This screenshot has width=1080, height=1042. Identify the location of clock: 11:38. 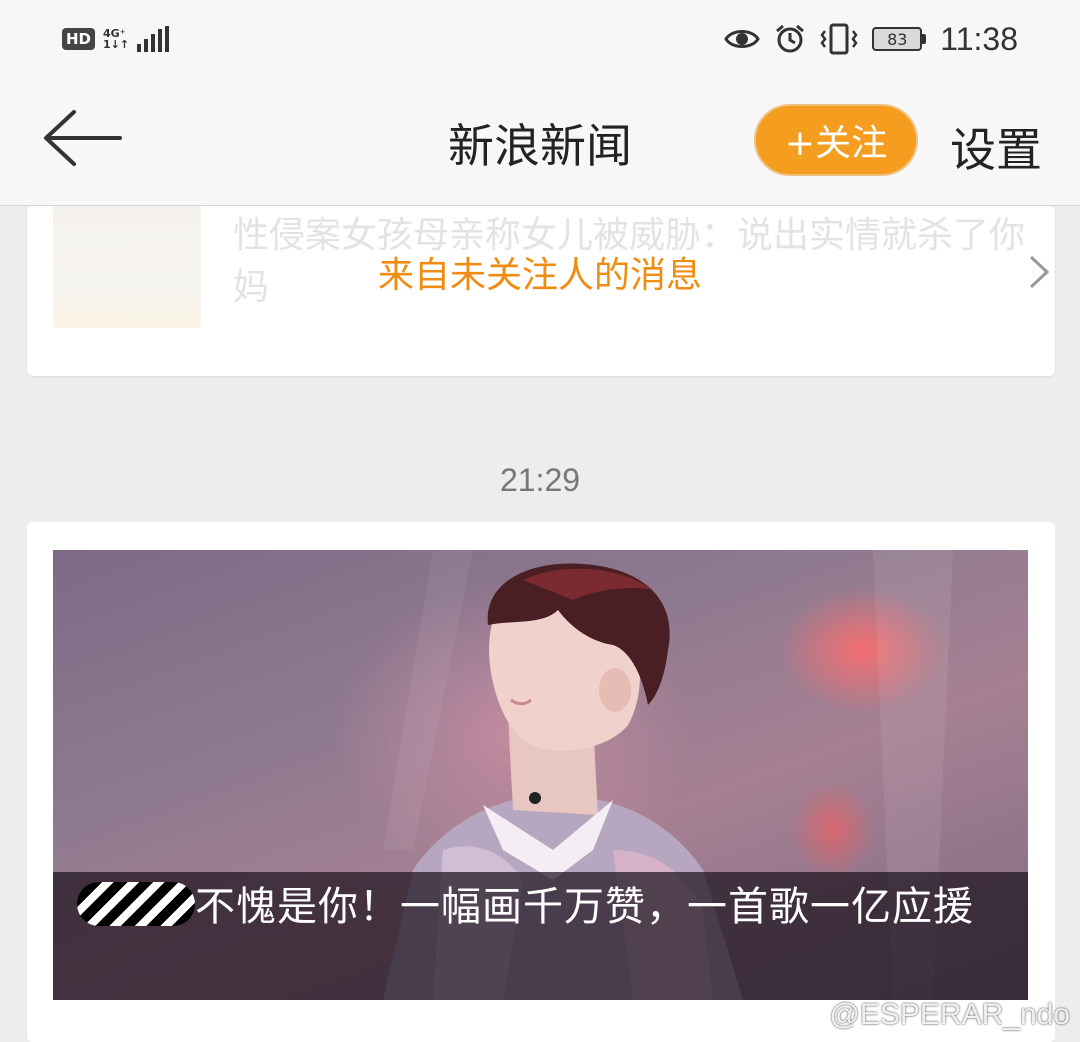
(979, 38).